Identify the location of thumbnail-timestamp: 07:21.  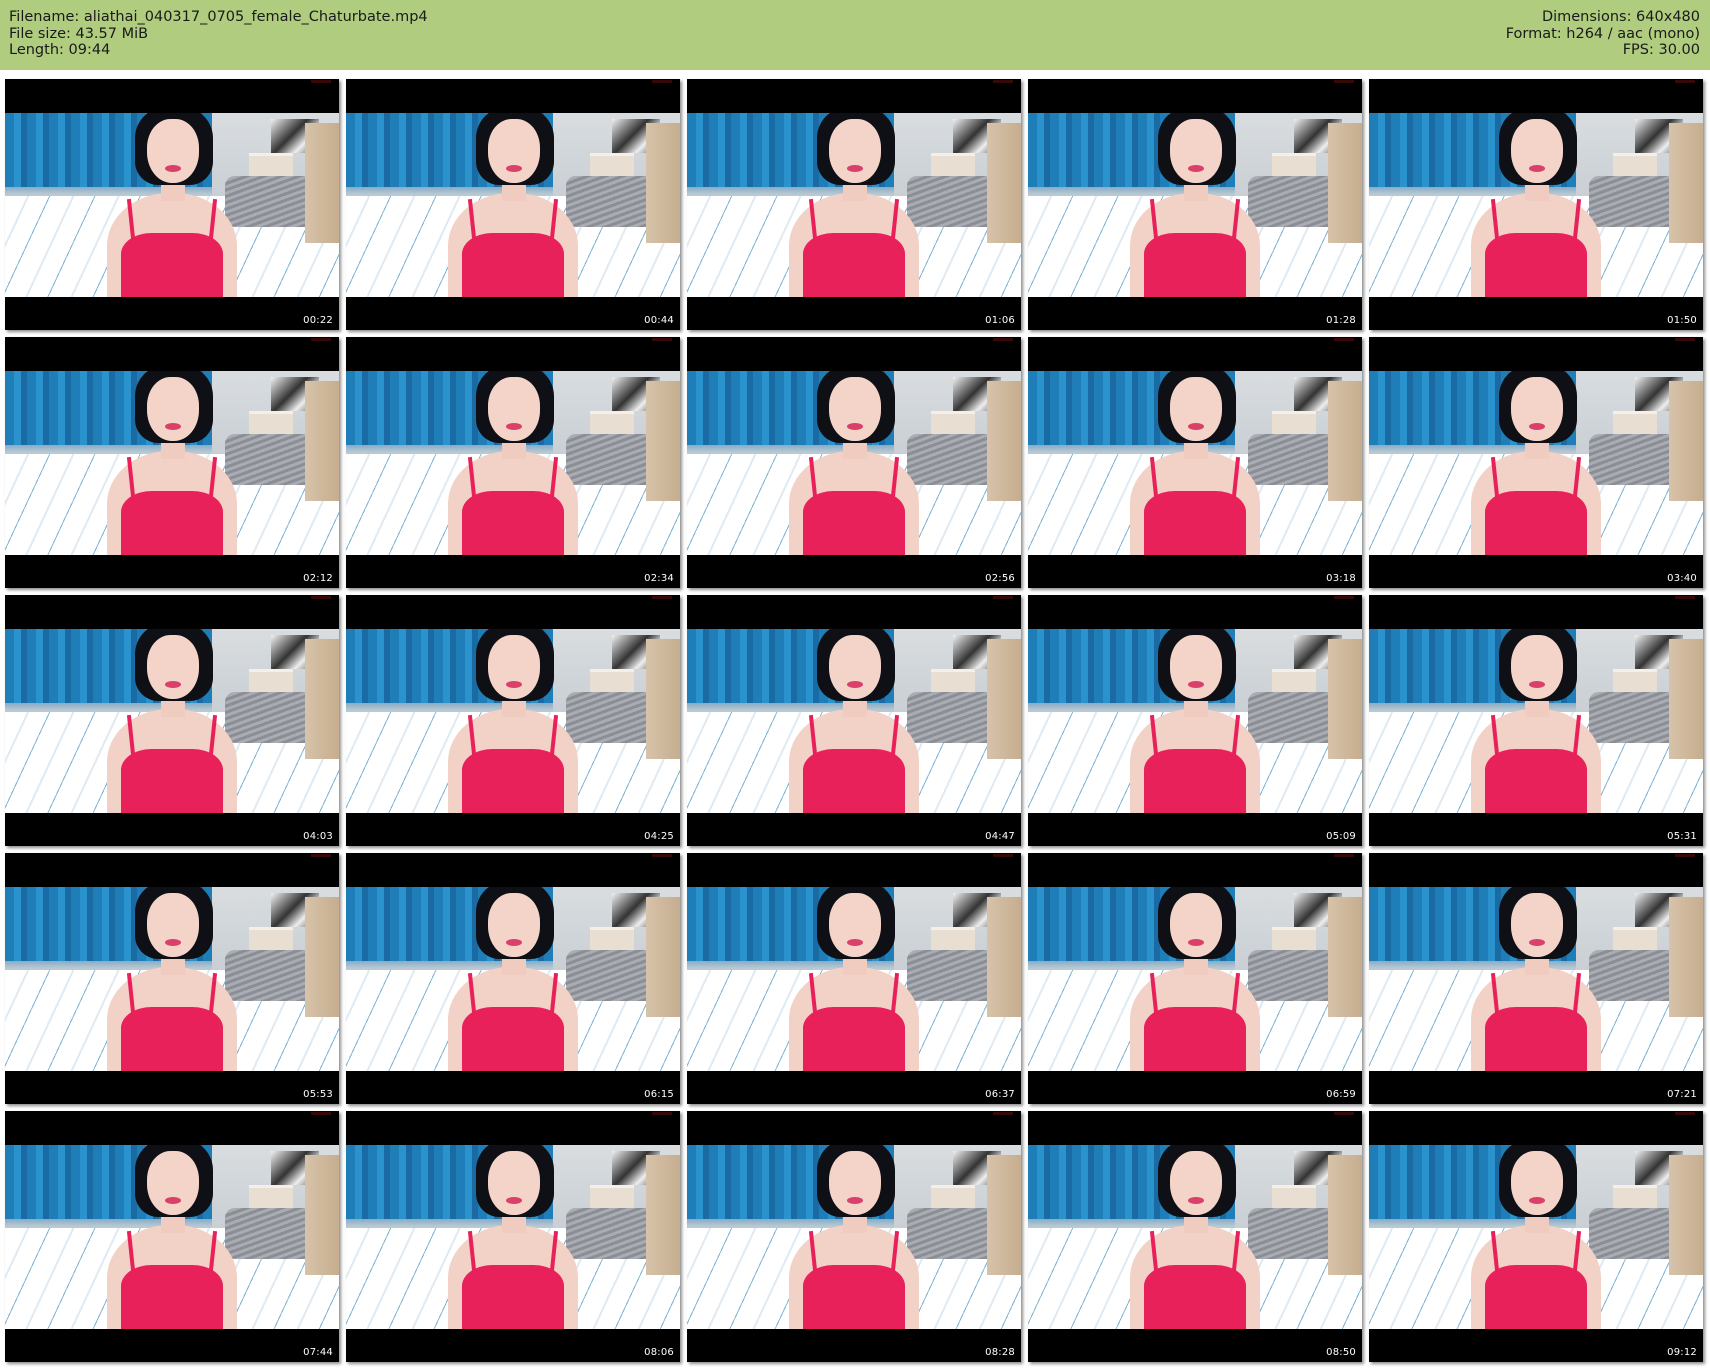
(1682, 1094).